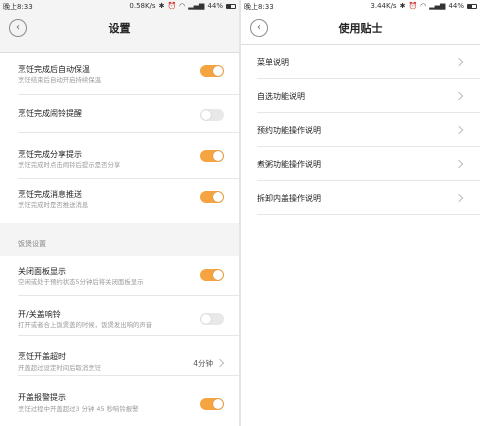 The width and height of the screenshot is (480, 426). I want to click on tip-label: 拆卸内盖操作说明, so click(289, 198).